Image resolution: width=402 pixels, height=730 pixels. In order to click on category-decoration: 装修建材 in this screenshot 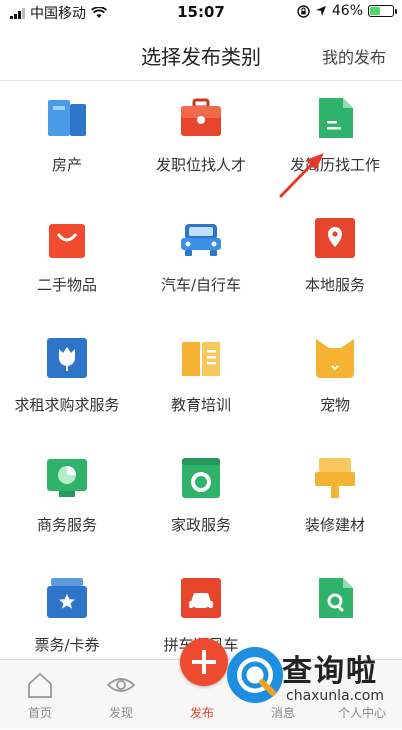, I will do `click(335, 502)`.